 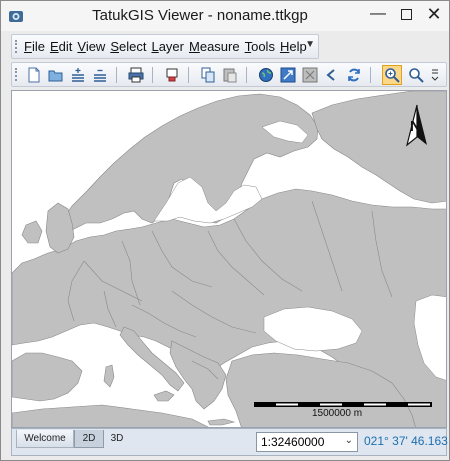 I want to click on add-layer-icon, so click(x=78, y=75).